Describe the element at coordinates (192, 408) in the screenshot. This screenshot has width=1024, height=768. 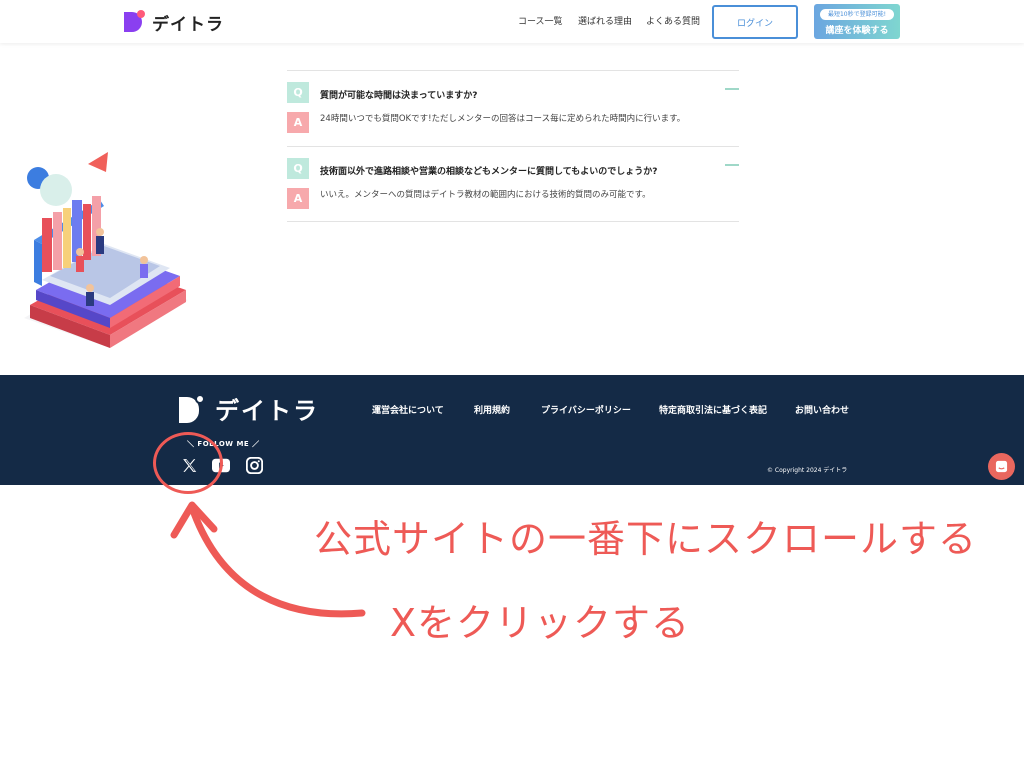
I see `footer-logo-mark-icon` at that location.